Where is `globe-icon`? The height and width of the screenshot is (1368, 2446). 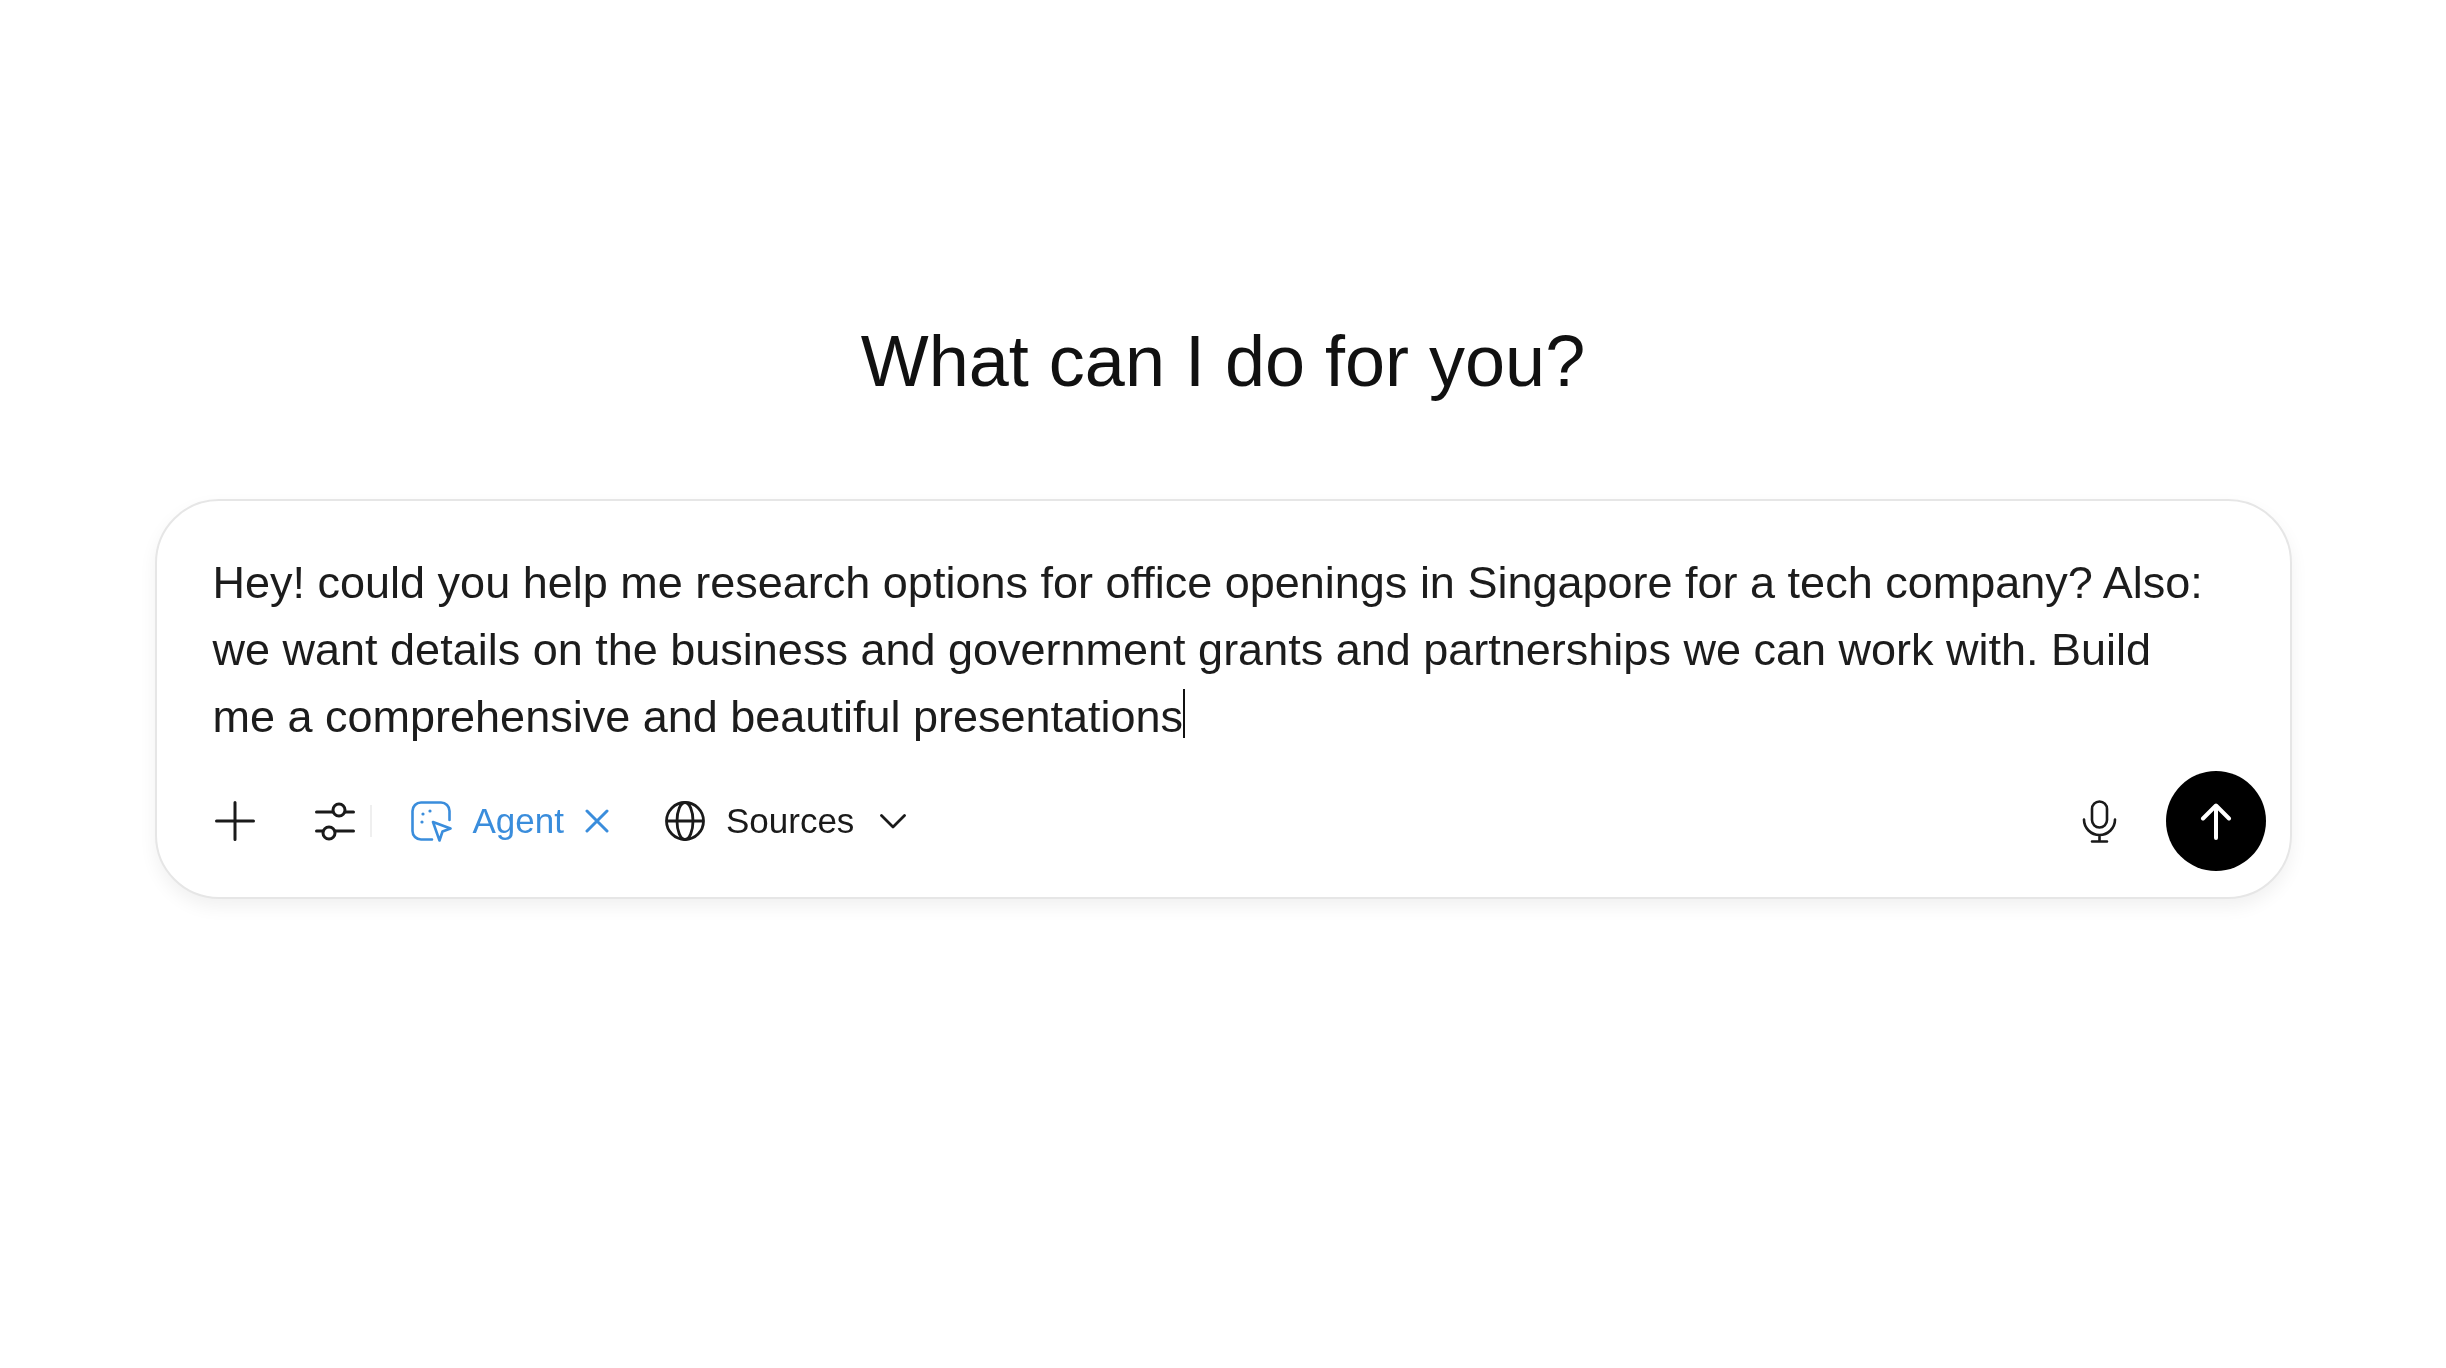 globe-icon is located at coordinates (684, 821).